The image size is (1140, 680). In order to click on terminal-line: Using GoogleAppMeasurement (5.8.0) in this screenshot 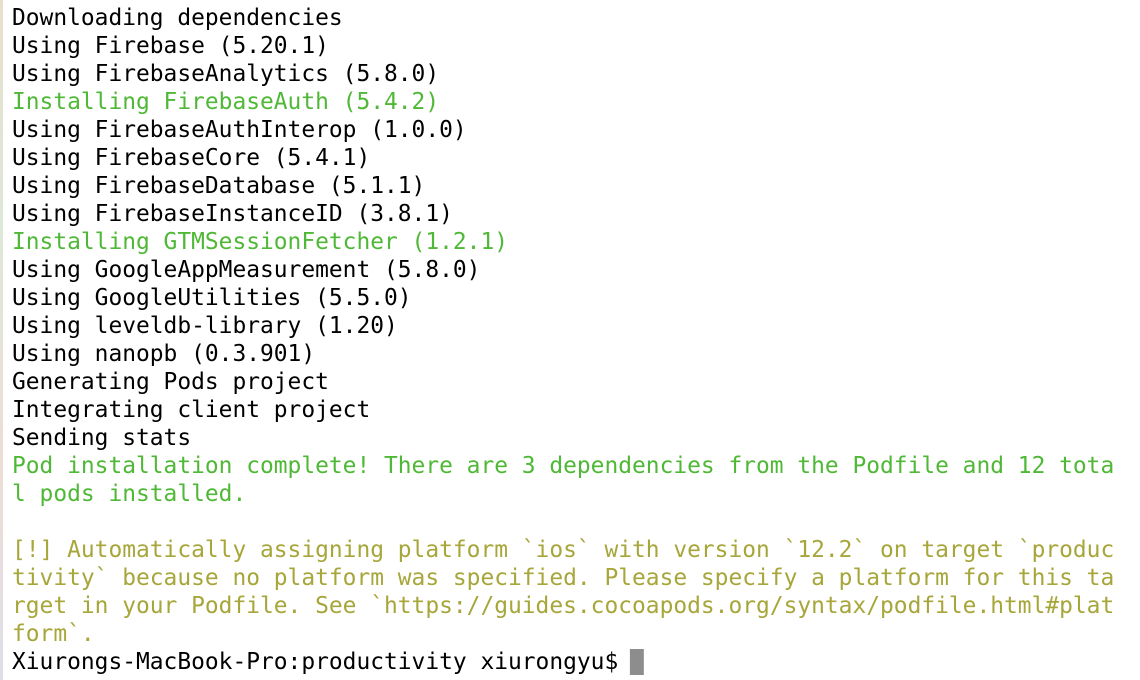, I will do `click(246, 270)`.